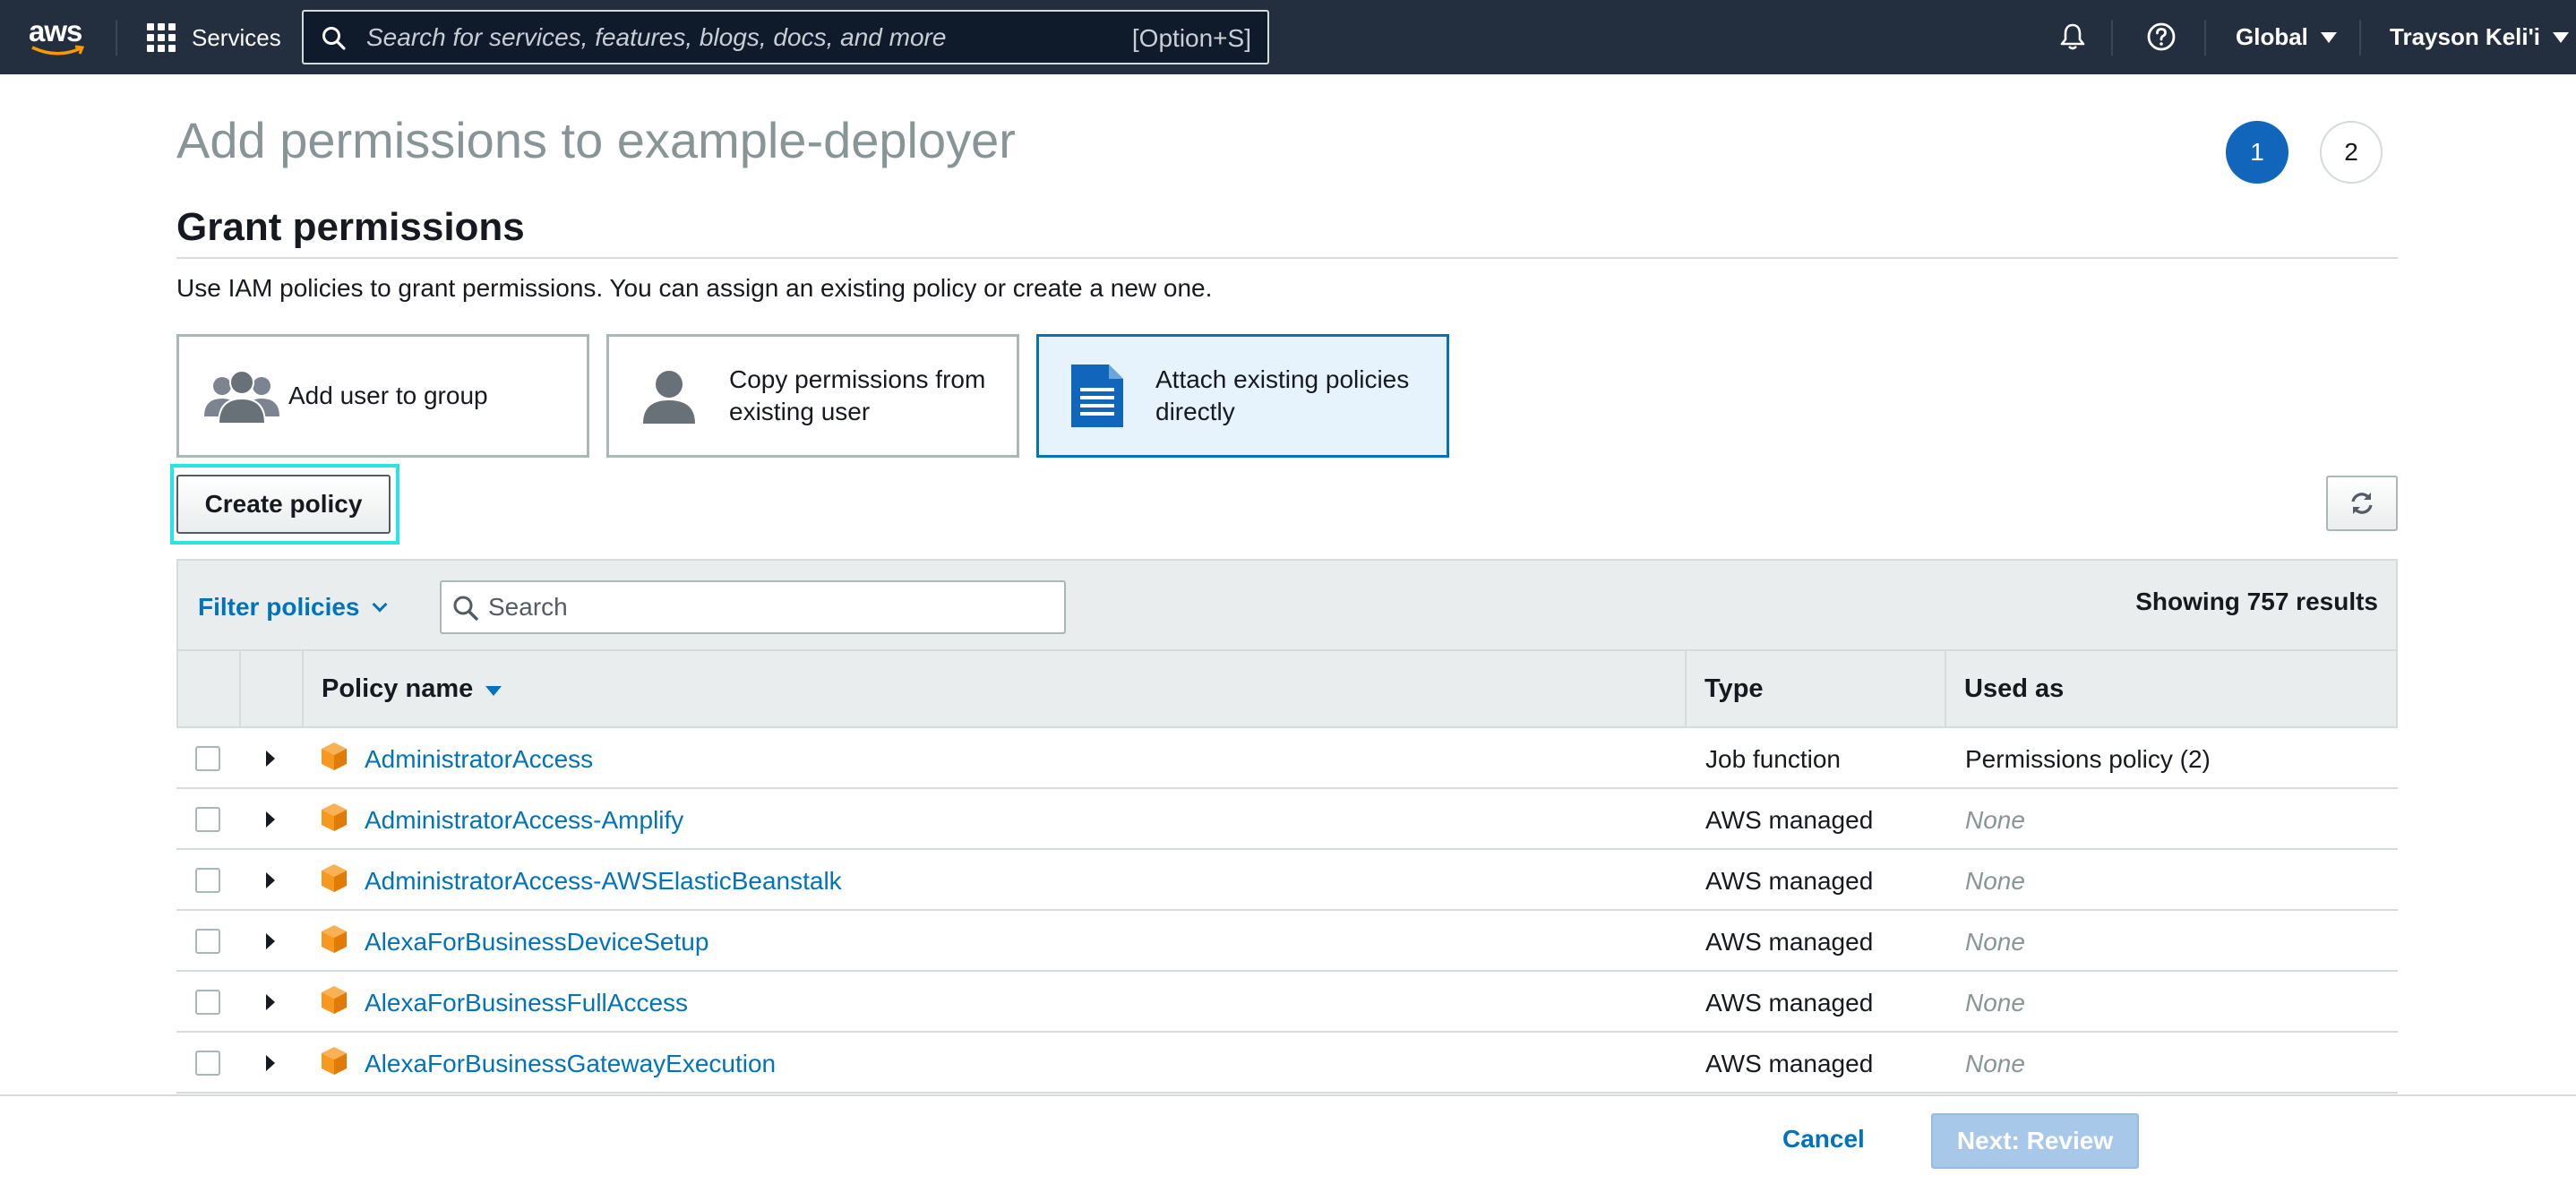  What do you see at coordinates (2014, 688) in the screenshot?
I see `header-used-as-label: Used as` at bounding box center [2014, 688].